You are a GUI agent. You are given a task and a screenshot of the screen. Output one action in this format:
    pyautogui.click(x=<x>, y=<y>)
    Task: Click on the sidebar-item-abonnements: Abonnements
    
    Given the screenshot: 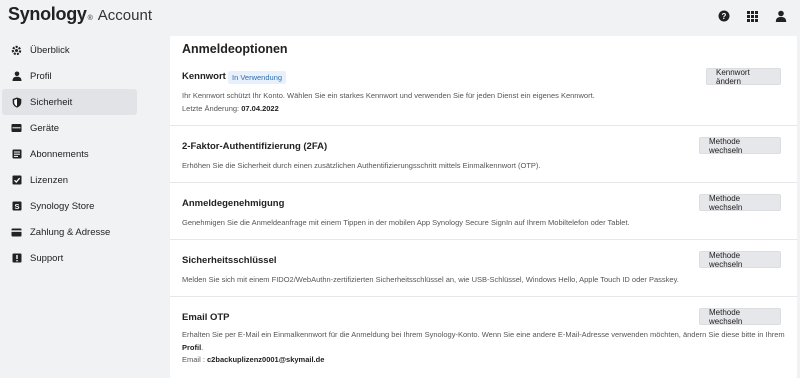 What is the action you would take?
    pyautogui.click(x=69, y=154)
    